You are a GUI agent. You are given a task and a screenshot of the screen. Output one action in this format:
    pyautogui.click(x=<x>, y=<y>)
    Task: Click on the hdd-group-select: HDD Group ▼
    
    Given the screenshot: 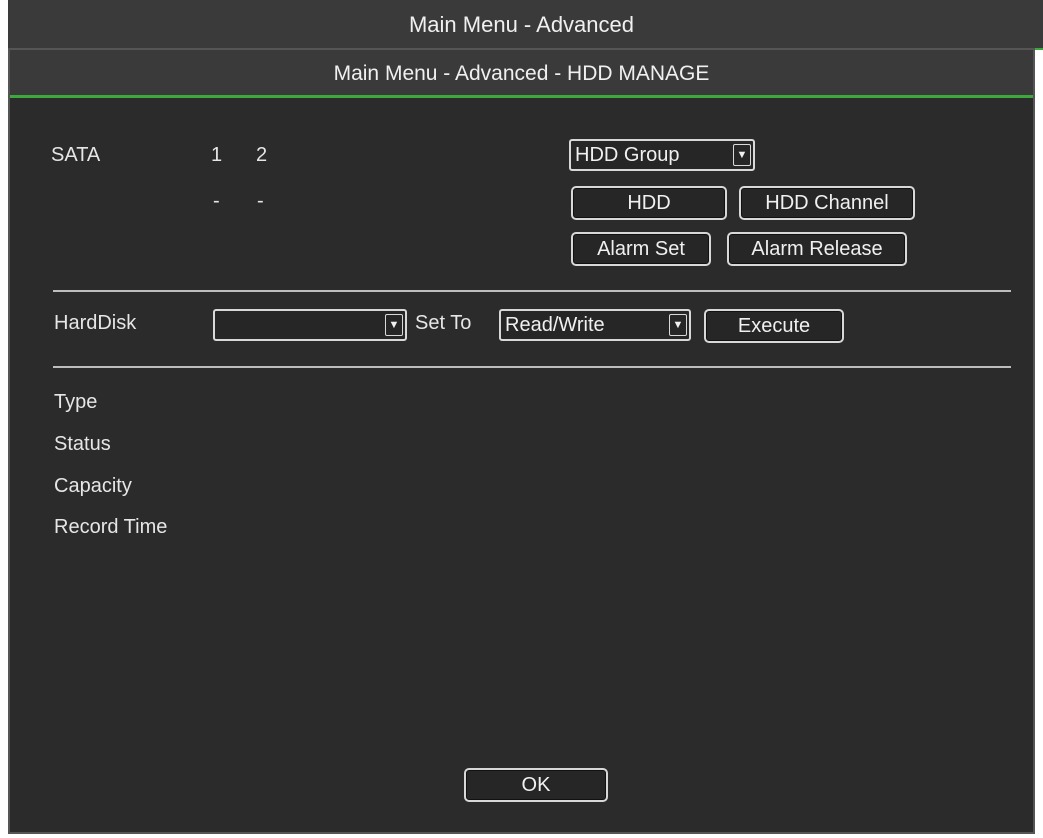 What is the action you would take?
    pyautogui.click(x=662, y=155)
    